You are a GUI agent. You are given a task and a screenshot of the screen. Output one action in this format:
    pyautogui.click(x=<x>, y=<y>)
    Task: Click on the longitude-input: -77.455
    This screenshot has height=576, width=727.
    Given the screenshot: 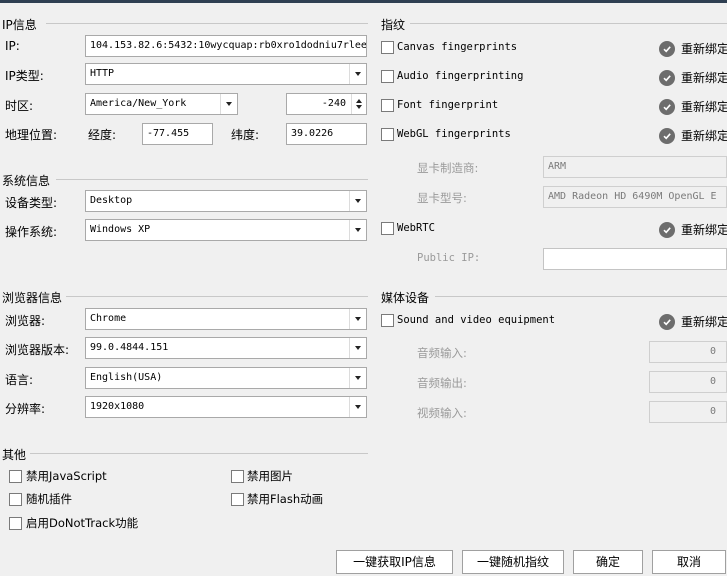 What is the action you would take?
    pyautogui.click(x=177, y=134)
    